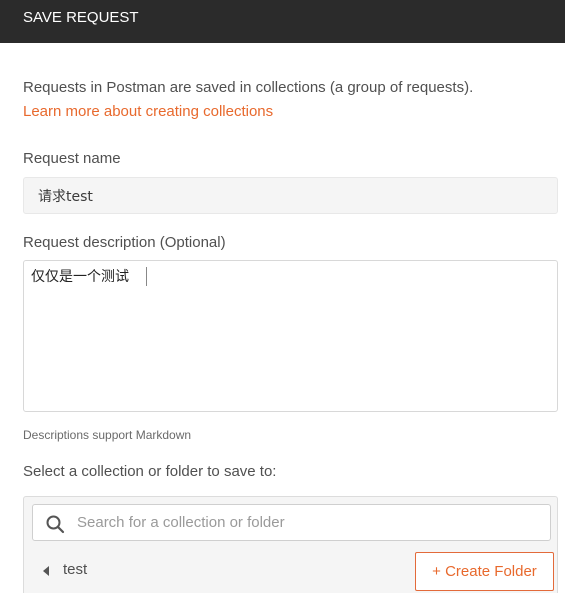 The width and height of the screenshot is (565, 593). I want to click on collection-search-box, so click(291, 522).